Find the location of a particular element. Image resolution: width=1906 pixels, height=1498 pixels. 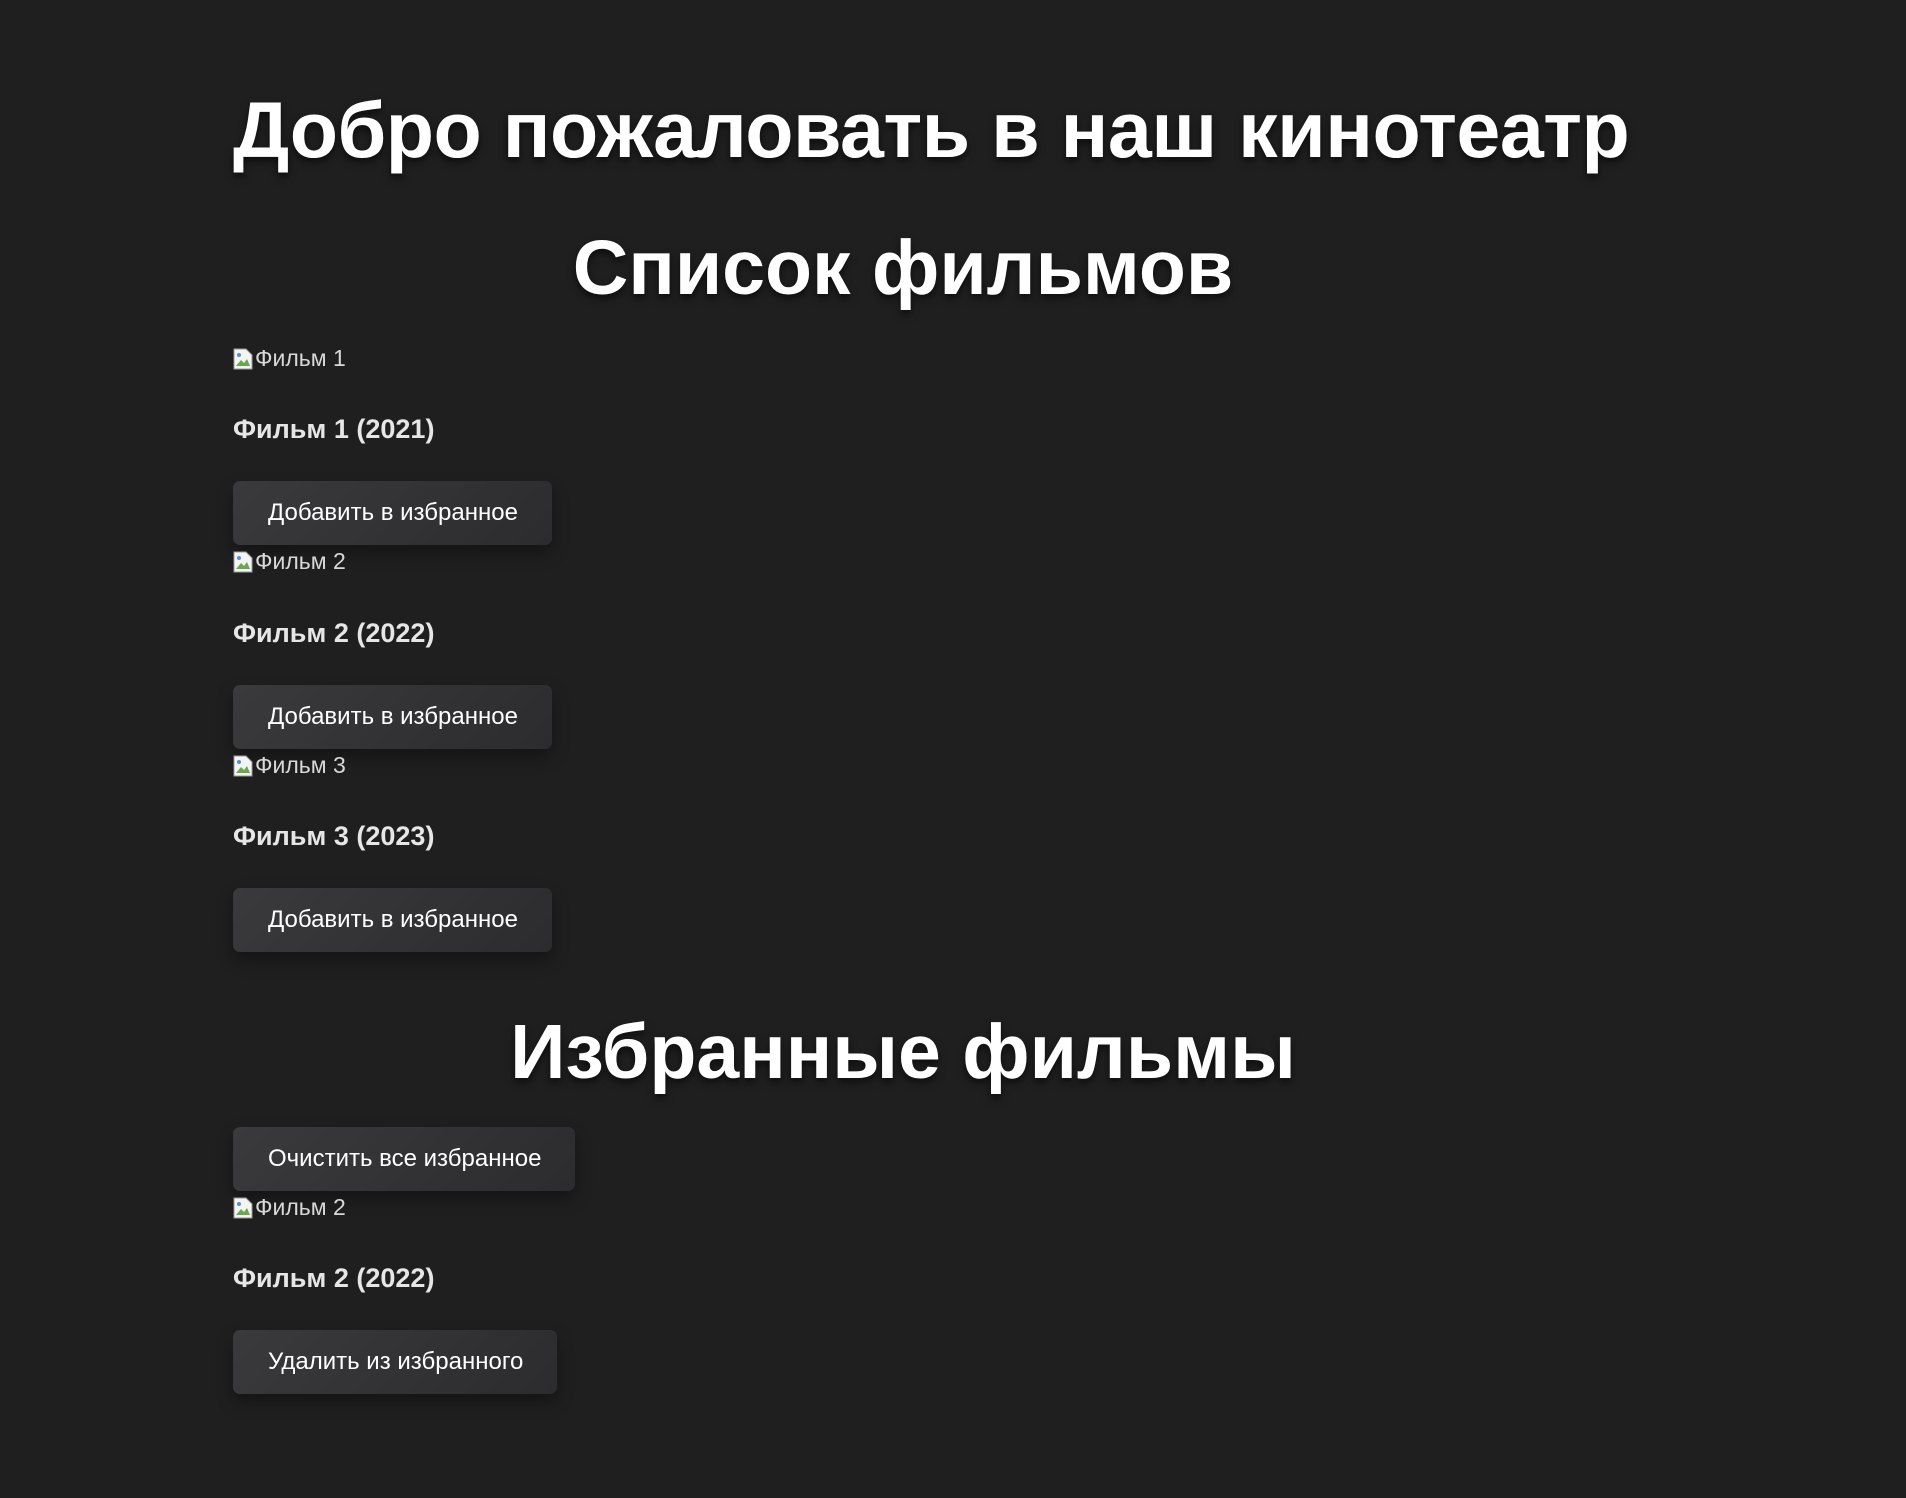

favorite-movie-title: Фильм 2 (2022) is located at coordinates (334, 1278).